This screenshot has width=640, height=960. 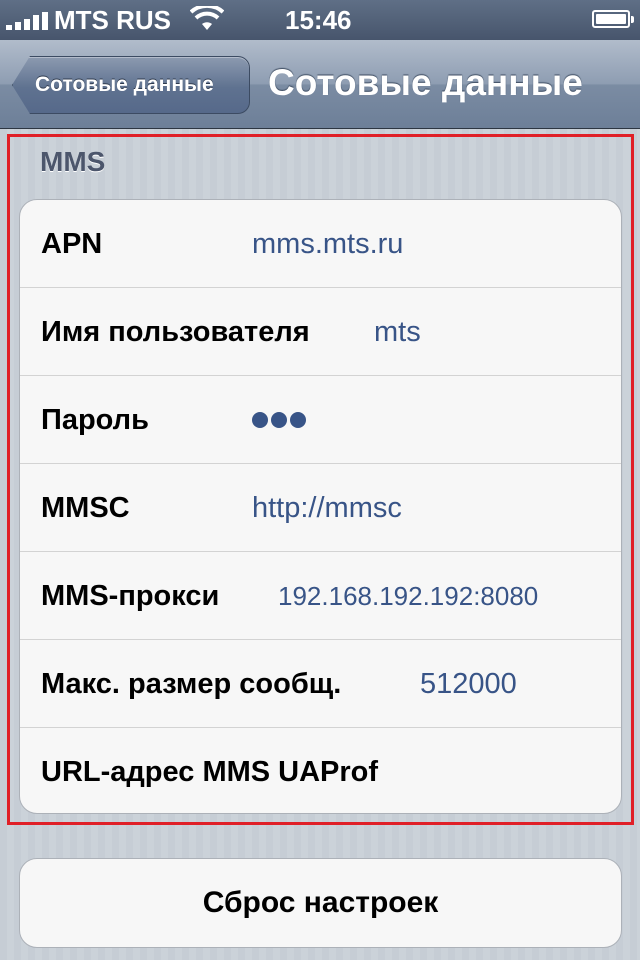 What do you see at coordinates (72, 244) in the screenshot?
I see `apn-label: APN` at bounding box center [72, 244].